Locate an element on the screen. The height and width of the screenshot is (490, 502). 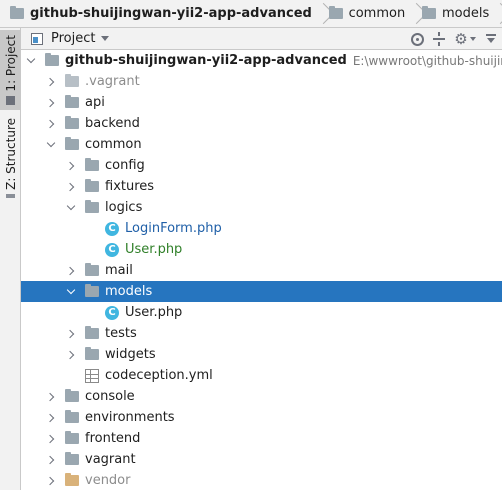
tree-item-label: models is located at coordinates (129, 291).